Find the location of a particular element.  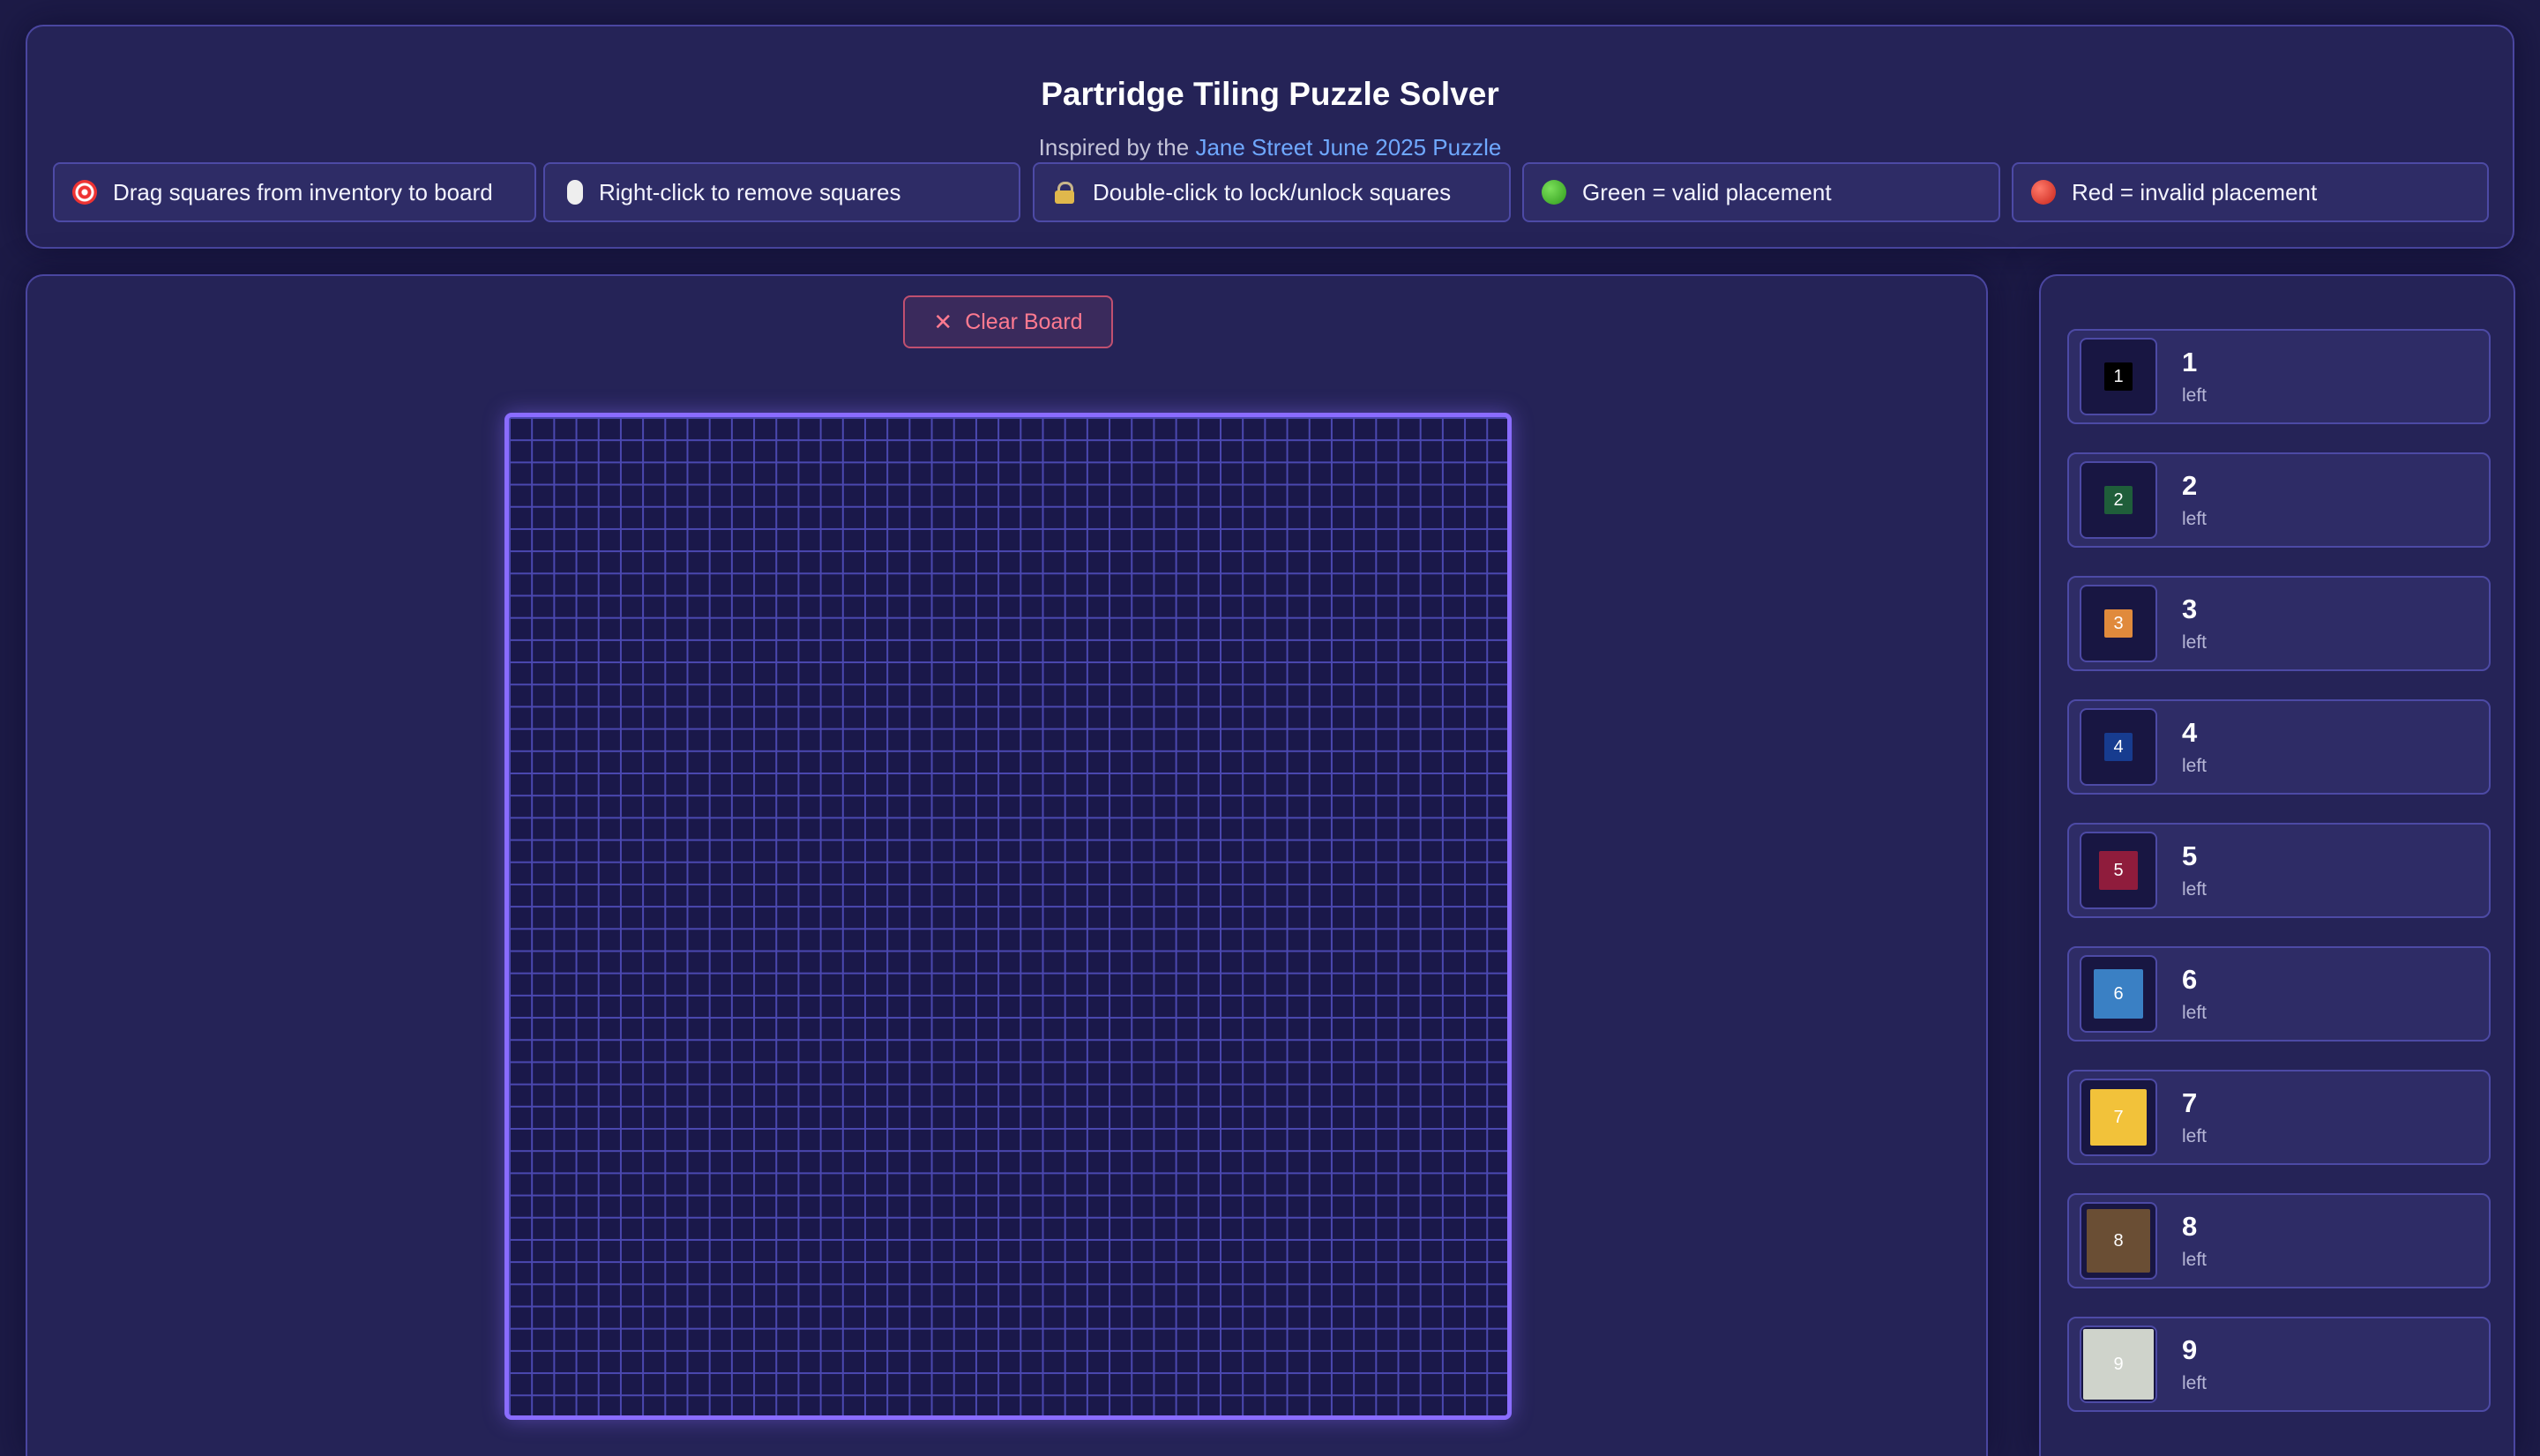

inventory-count: 6 is located at coordinates (2190, 979).